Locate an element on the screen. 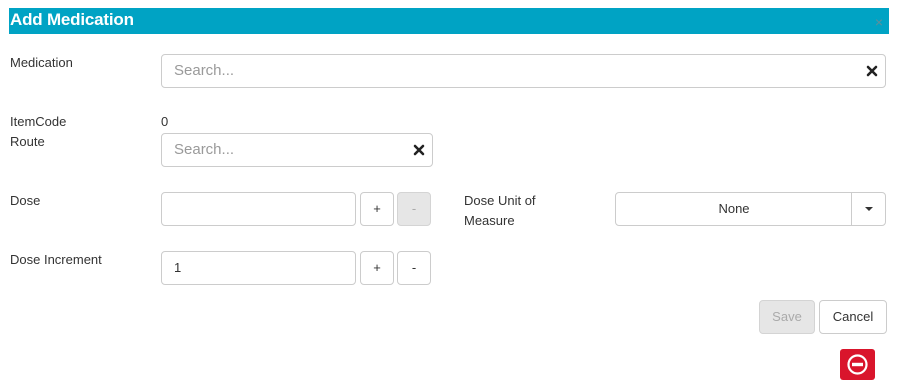 The image size is (897, 389). dose-increment-button: + is located at coordinates (377, 209).